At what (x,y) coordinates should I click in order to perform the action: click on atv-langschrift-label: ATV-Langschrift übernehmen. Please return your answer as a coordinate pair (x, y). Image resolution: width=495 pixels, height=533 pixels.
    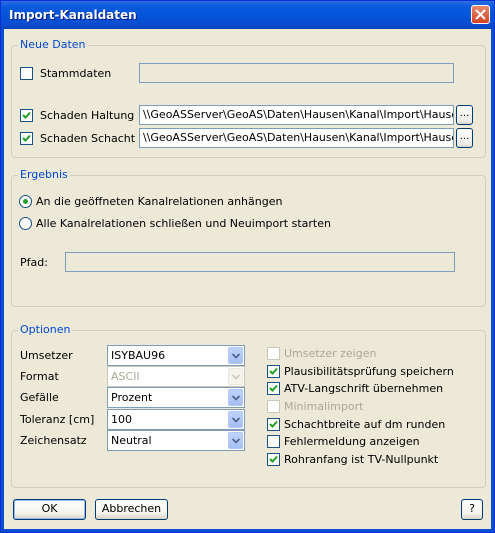
    Looking at the image, I should click on (364, 388).